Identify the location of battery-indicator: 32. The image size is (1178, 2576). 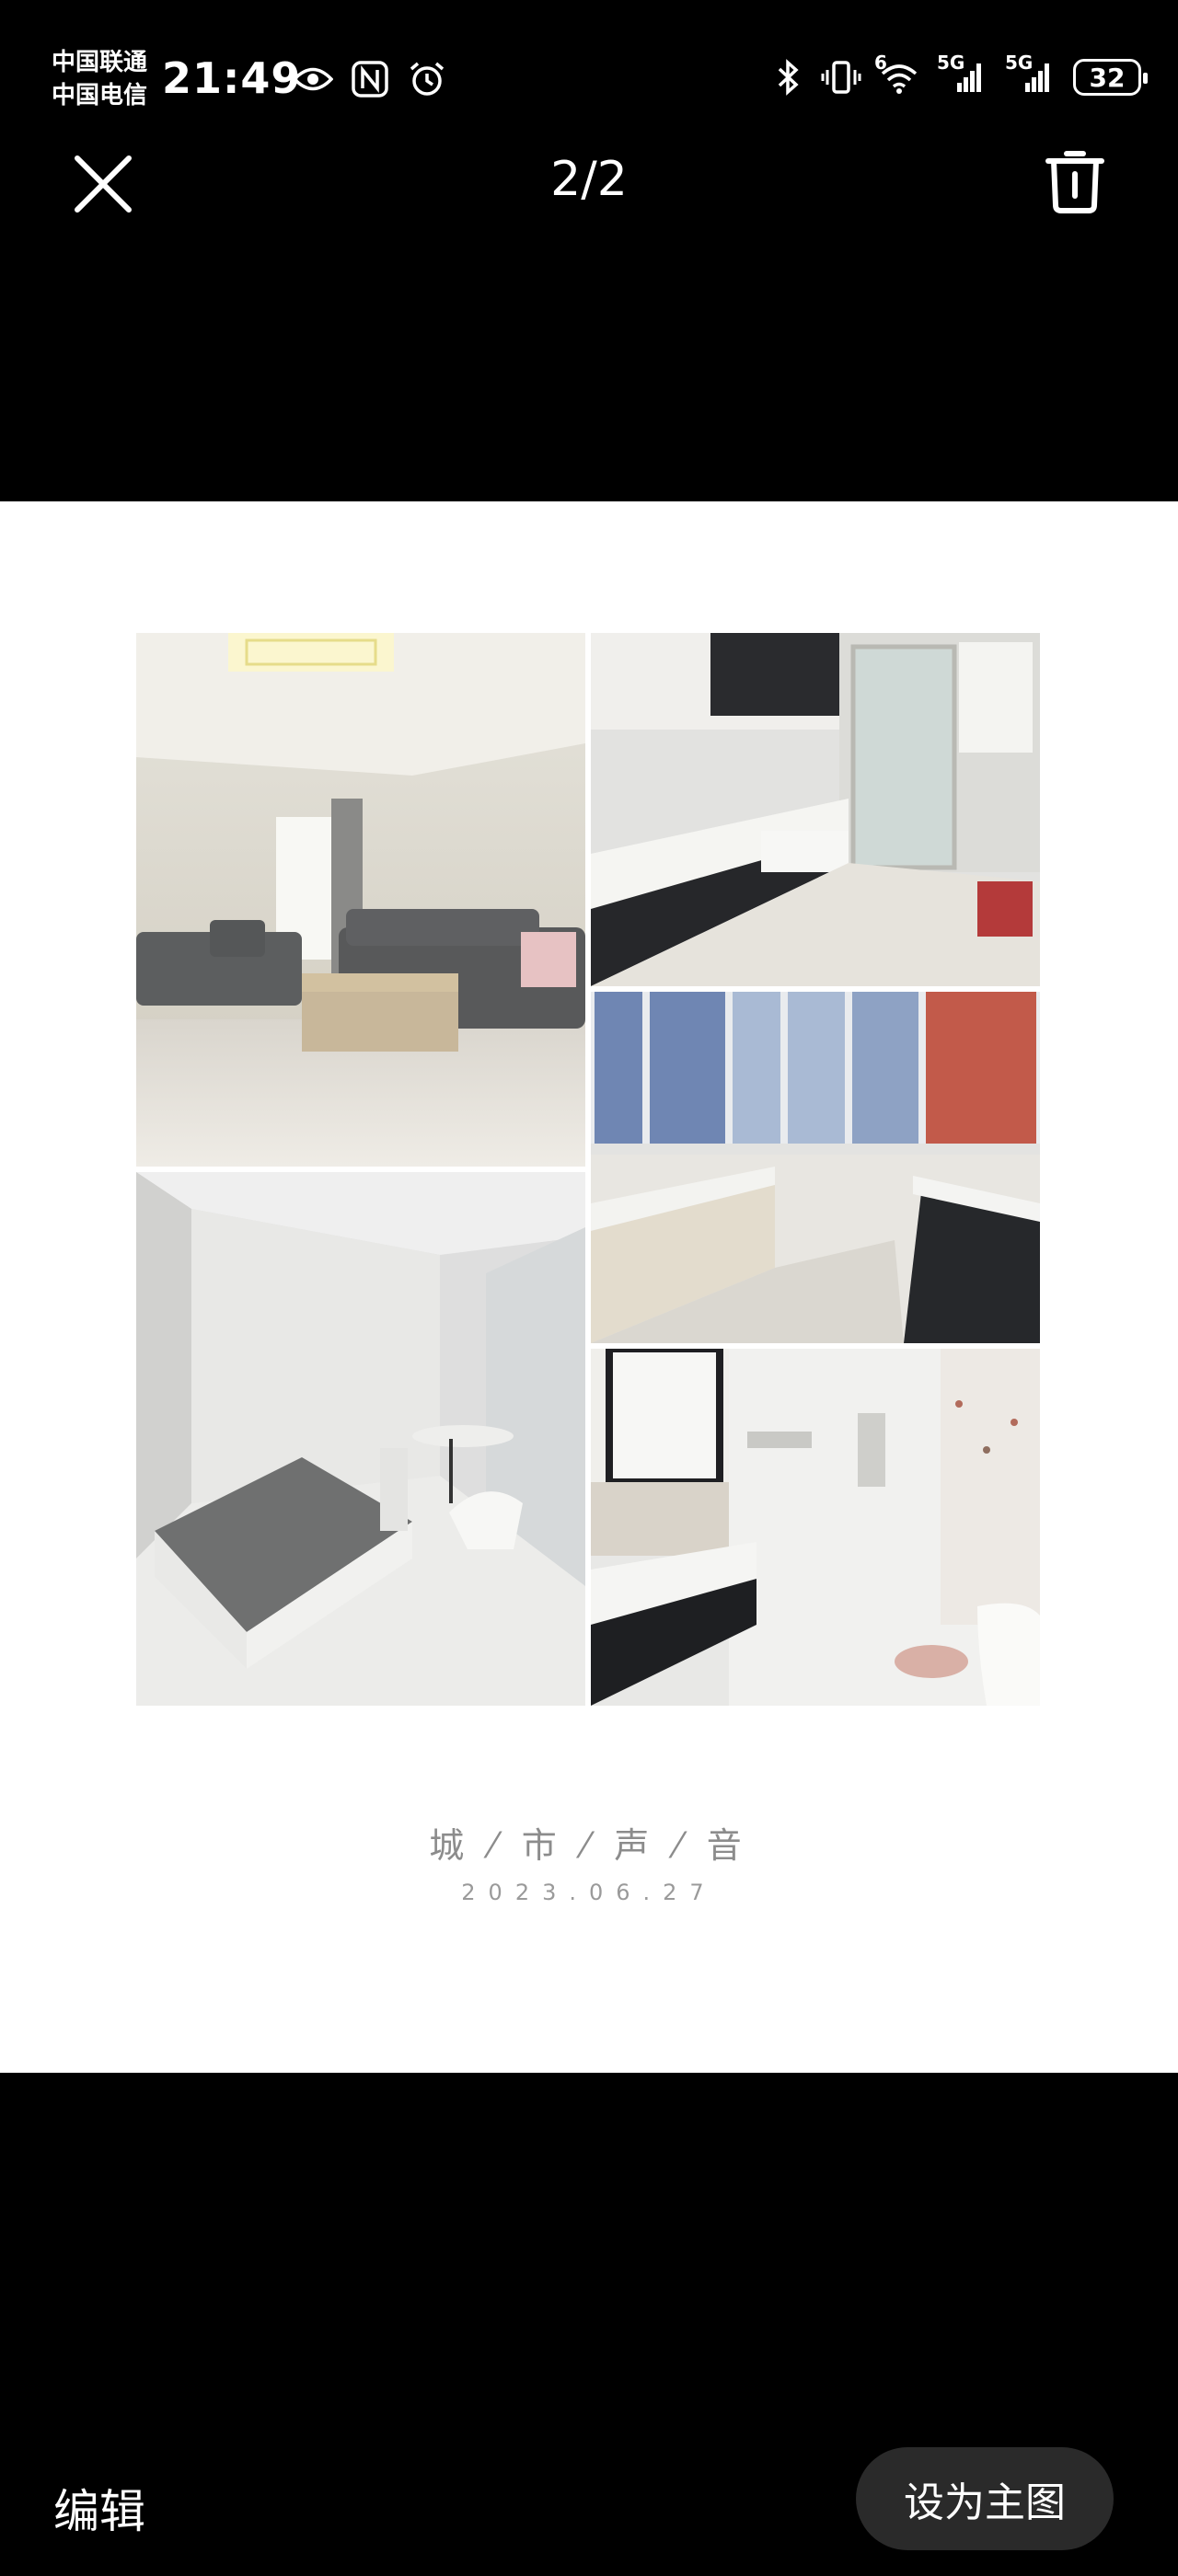
(1110, 77).